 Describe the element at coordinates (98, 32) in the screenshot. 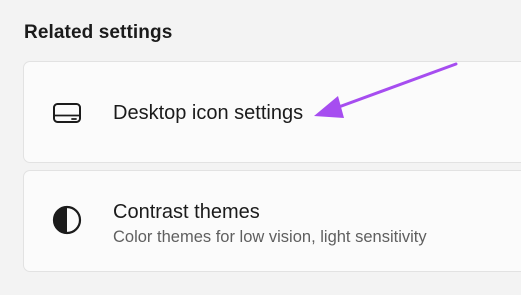

I see `related-settings-heading: Related settings` at that location.